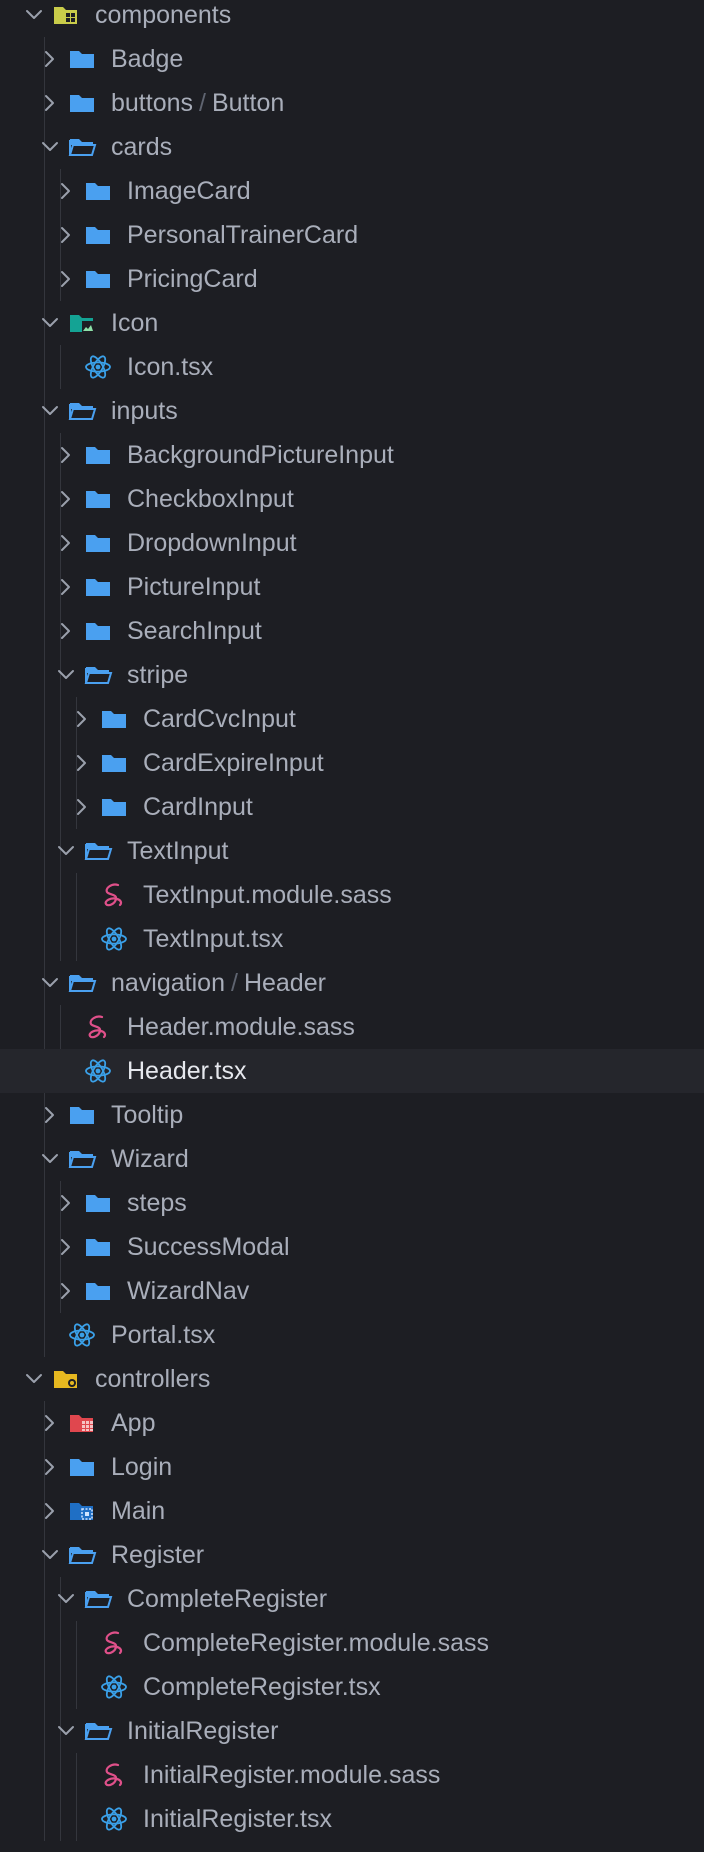 This screenshot has width=704, height=1852. What do you see at coordinates (352, 1027) in the screenshot?
I see `tree-file-row: Header.module.sass` at bounding box center [352, 1027].